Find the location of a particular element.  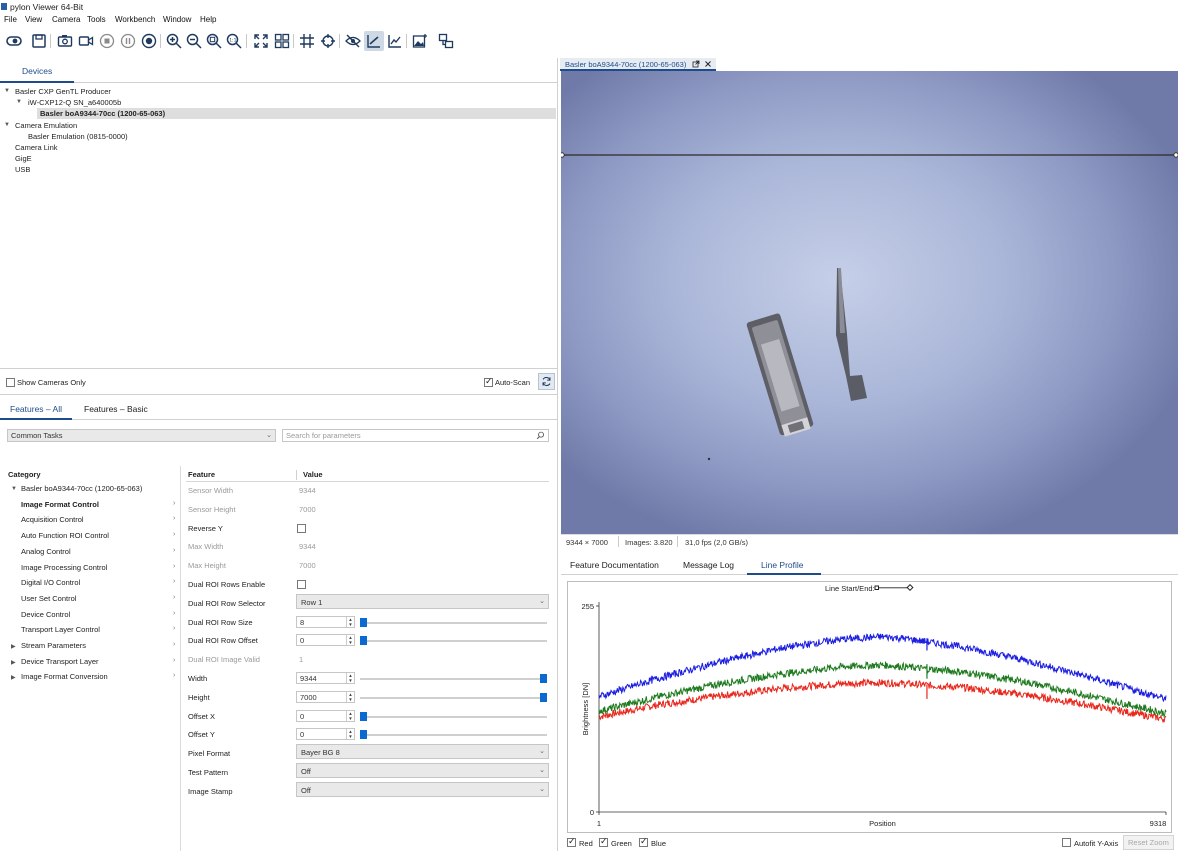

red-channel-checkbox is located at coordinates (571, 841).